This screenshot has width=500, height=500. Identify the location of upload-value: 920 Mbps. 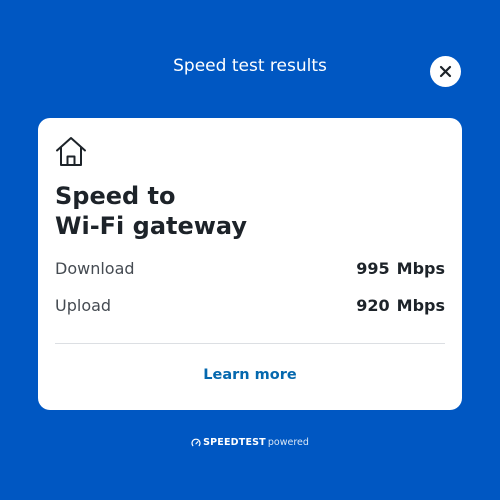
(400, 306).